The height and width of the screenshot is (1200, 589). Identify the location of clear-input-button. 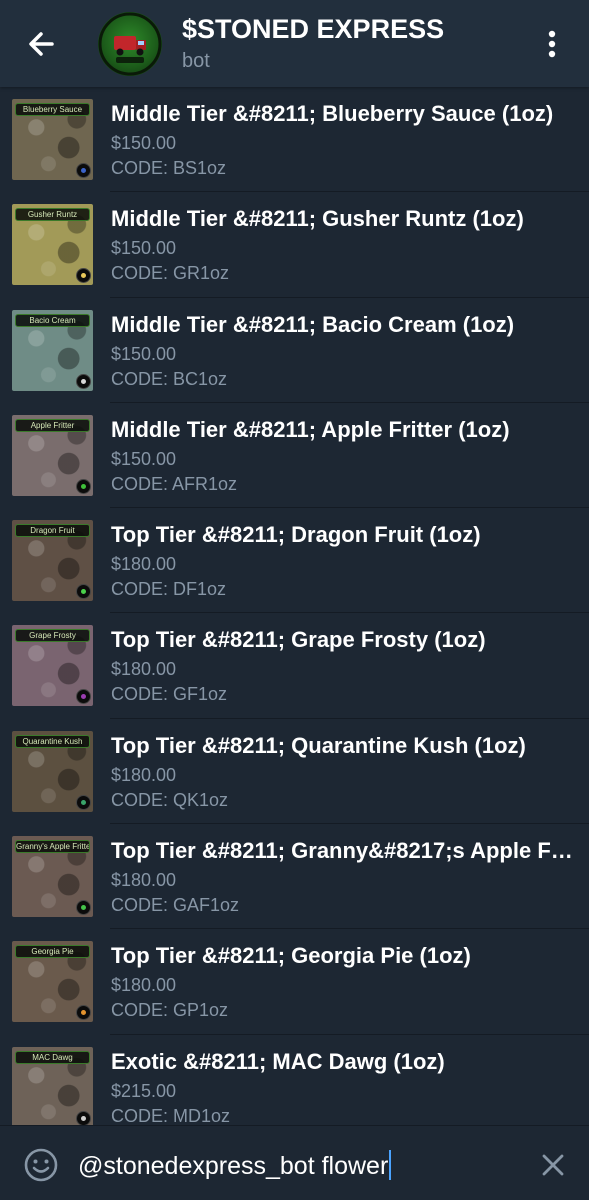
(553, 1165).